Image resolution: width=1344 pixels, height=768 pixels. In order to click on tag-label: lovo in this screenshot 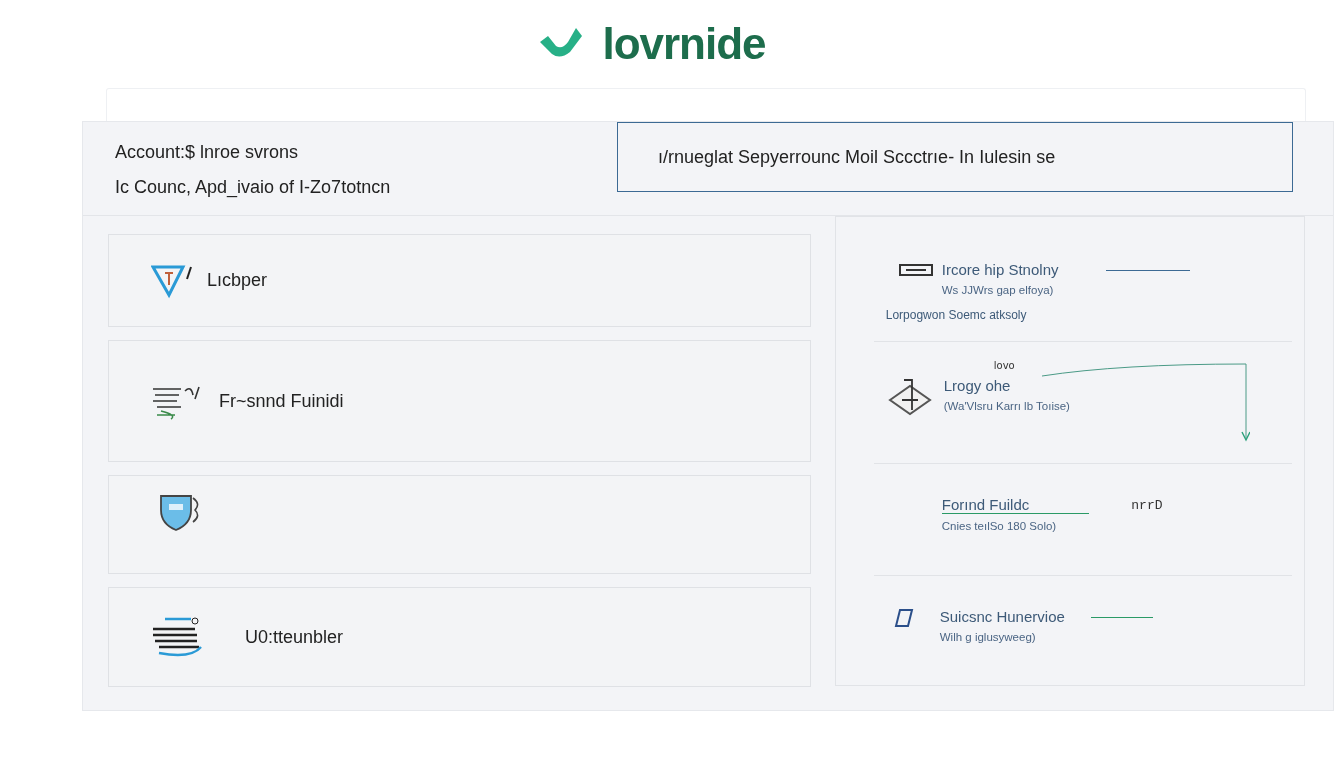, I will do `click(1004, 365)`.